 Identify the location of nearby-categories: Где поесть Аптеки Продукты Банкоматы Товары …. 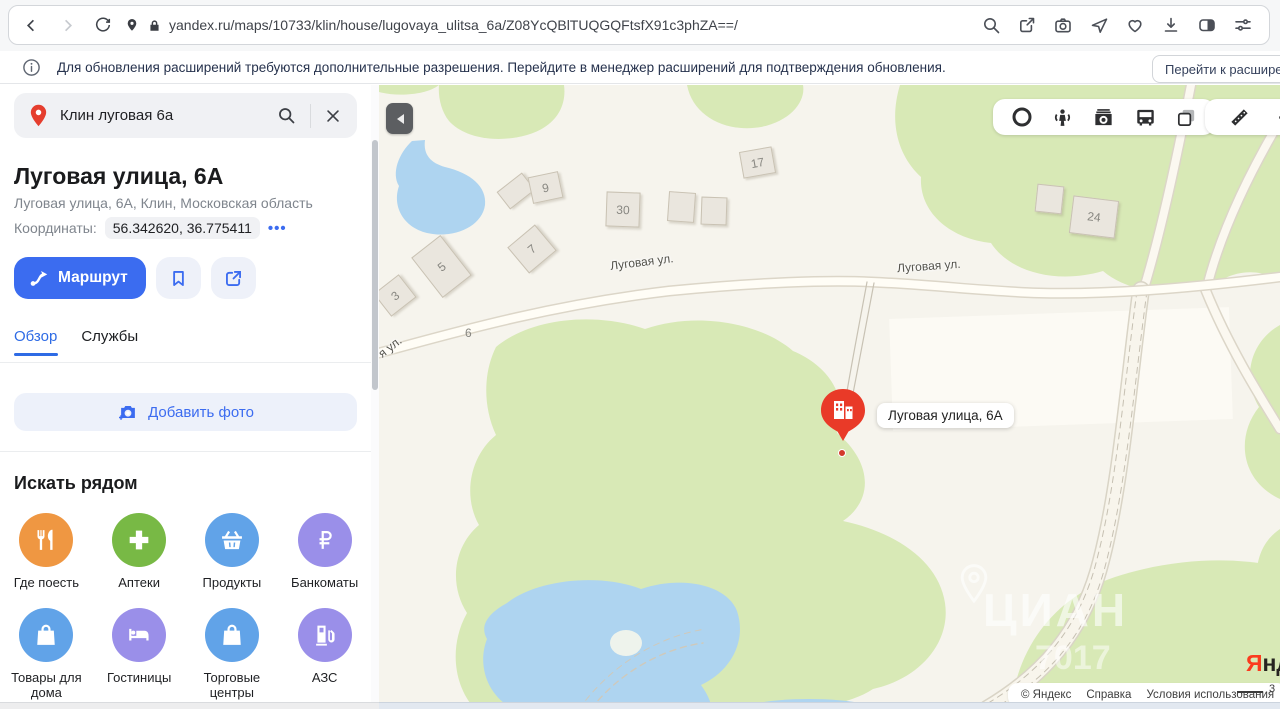
(185, 611).